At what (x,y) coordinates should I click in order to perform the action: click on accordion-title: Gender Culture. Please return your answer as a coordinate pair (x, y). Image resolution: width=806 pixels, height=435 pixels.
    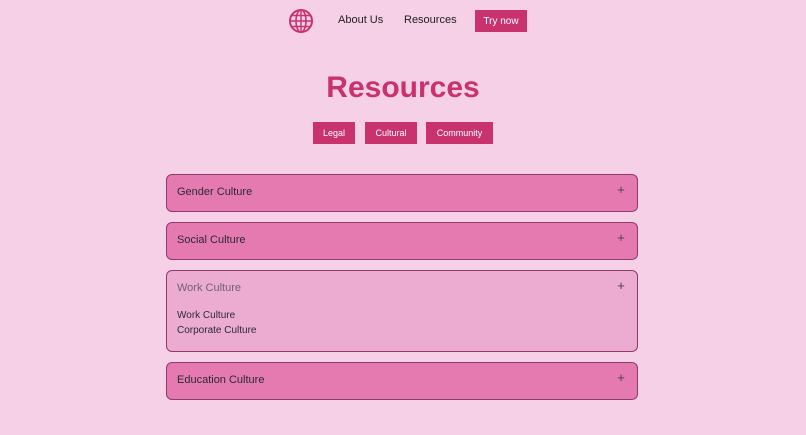
    Looking at the image, I should click on (215, 192).